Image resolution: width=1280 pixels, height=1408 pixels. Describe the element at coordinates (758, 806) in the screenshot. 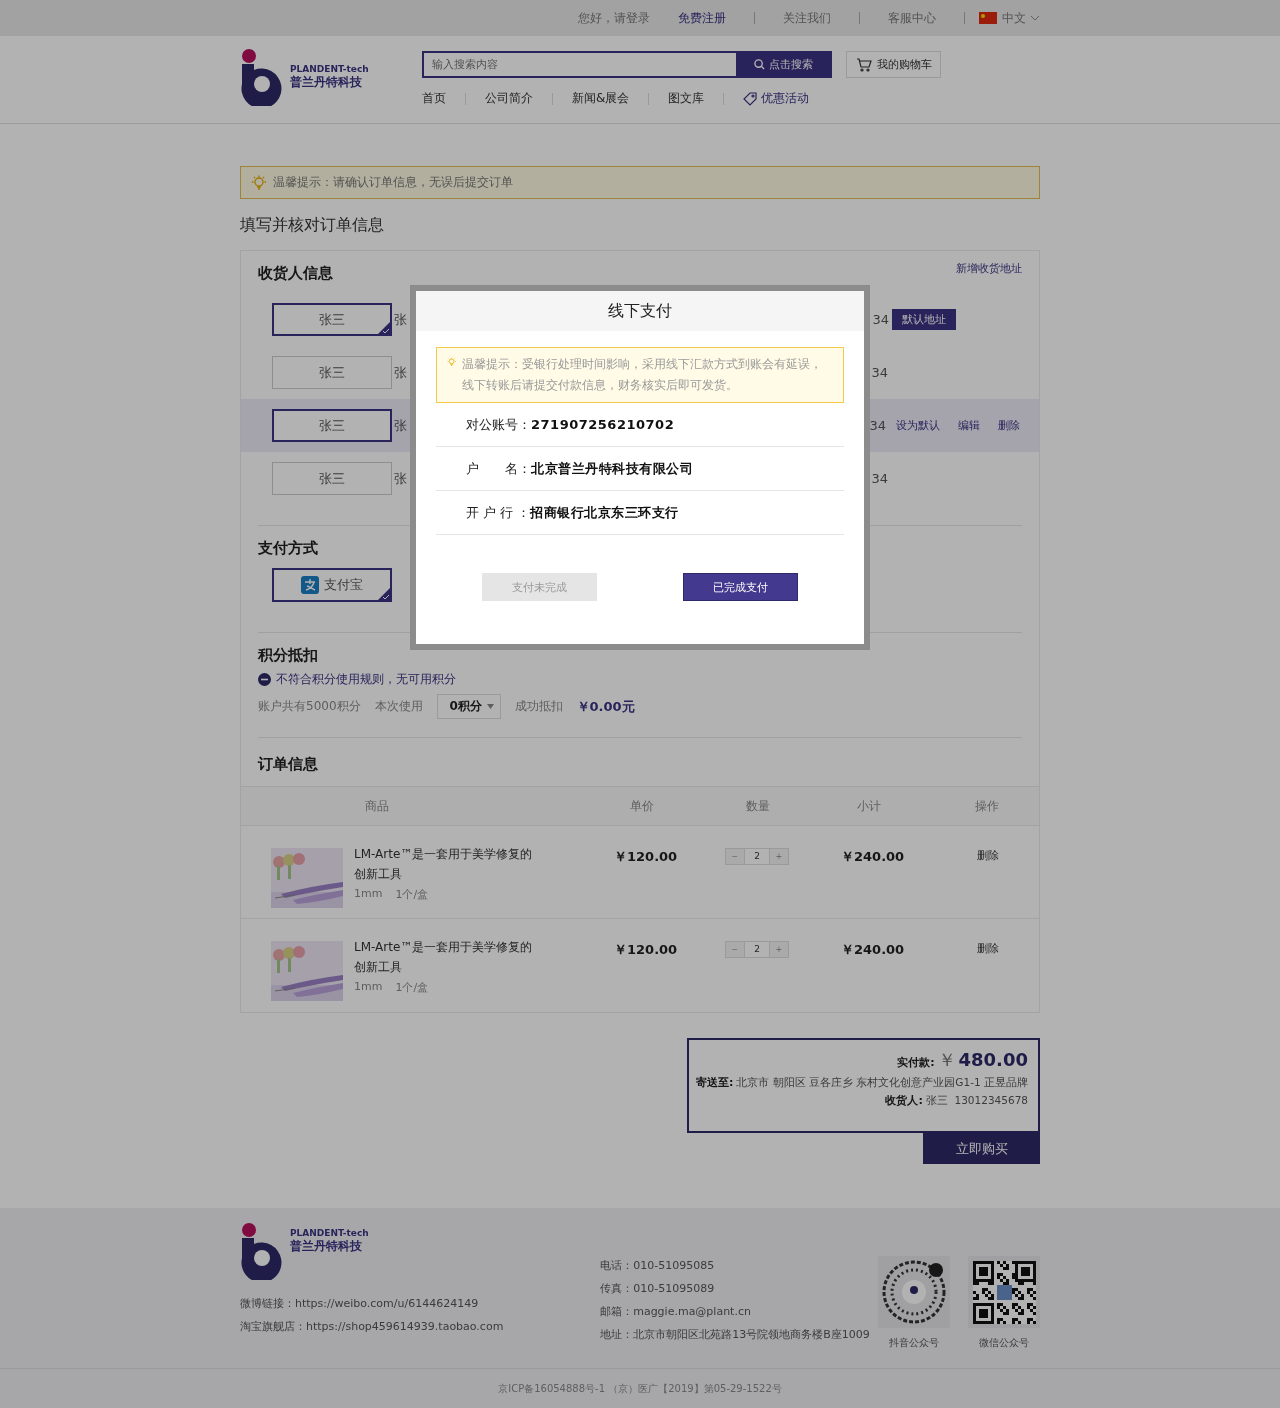

I see `column-header: 数量` at that location.